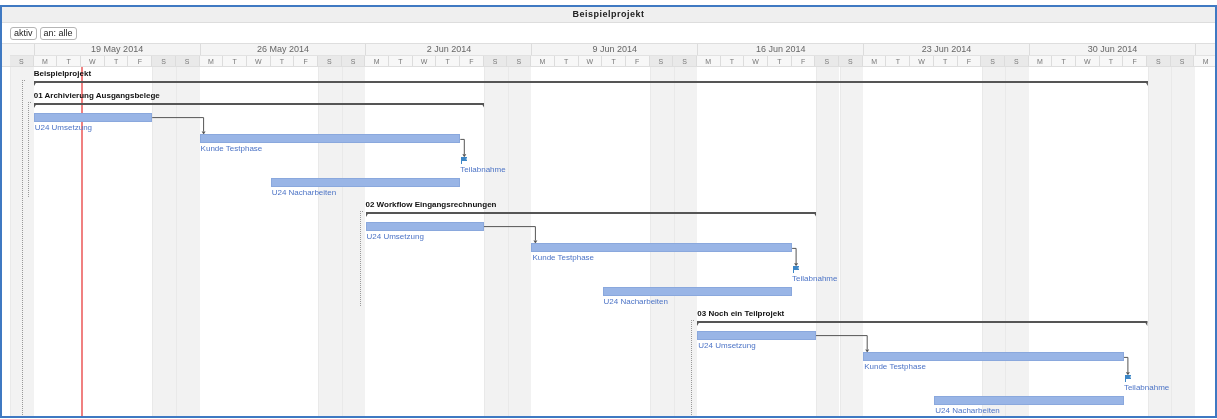  I want to click on week-label: 30 Jun 2014, so click(1112, 49).